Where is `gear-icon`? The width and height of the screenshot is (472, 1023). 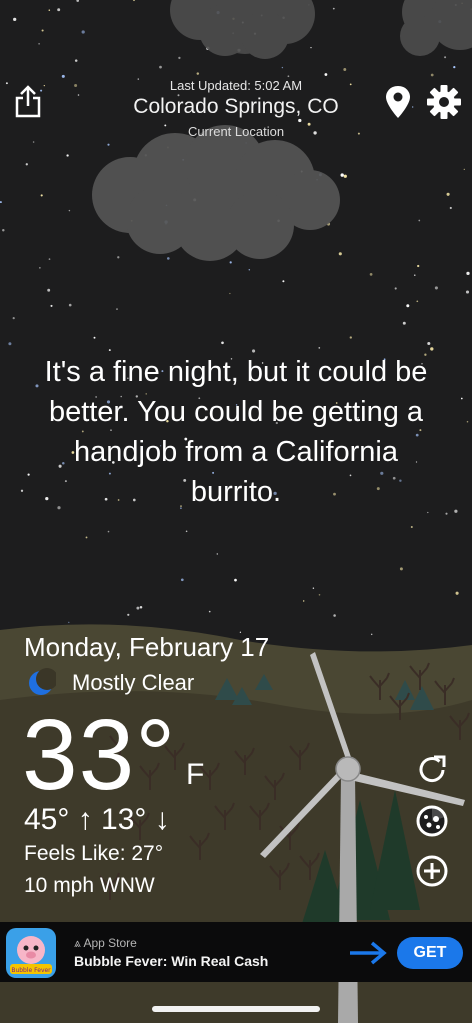
gear-icon is located at coordinates (444, 102).